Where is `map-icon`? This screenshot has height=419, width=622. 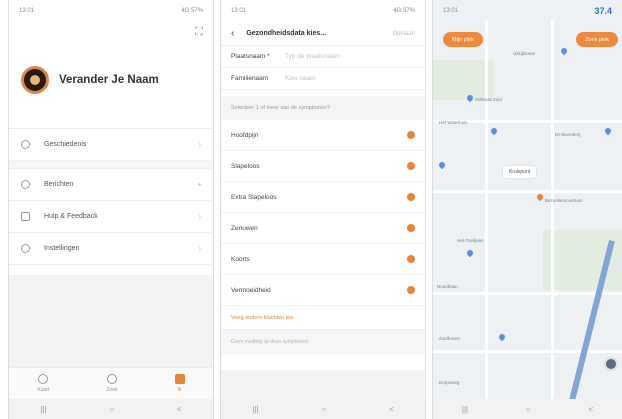 map-icon is located at coordinates (43, 379).